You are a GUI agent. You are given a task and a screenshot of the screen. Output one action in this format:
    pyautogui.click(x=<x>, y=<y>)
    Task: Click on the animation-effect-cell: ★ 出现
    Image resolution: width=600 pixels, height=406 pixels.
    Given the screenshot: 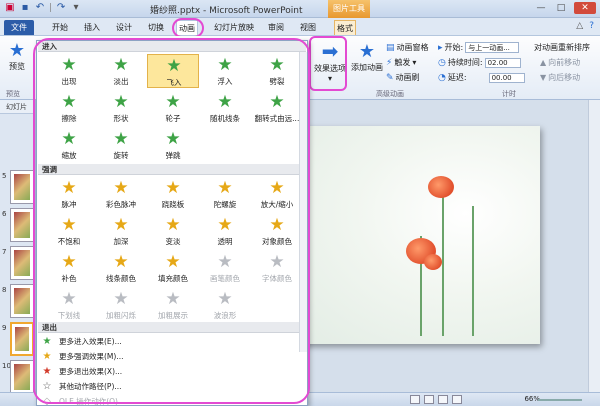 What is the action you would take?
    pyautogui.click(x=69, y=71)
    